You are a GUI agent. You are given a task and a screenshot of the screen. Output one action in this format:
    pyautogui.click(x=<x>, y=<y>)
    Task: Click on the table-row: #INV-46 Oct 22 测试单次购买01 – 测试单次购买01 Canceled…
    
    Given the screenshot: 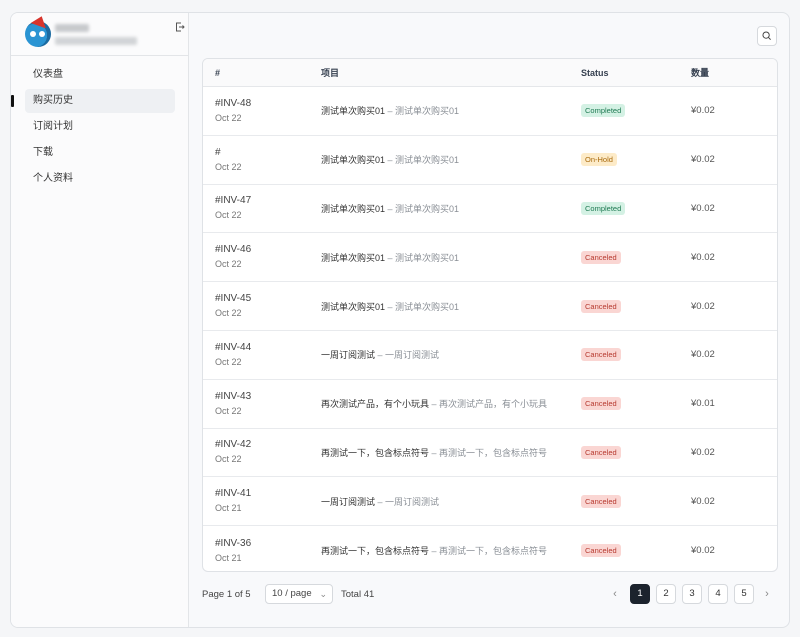 What is the action you would take?
    pyautogui.click(x=490, y=258)
    